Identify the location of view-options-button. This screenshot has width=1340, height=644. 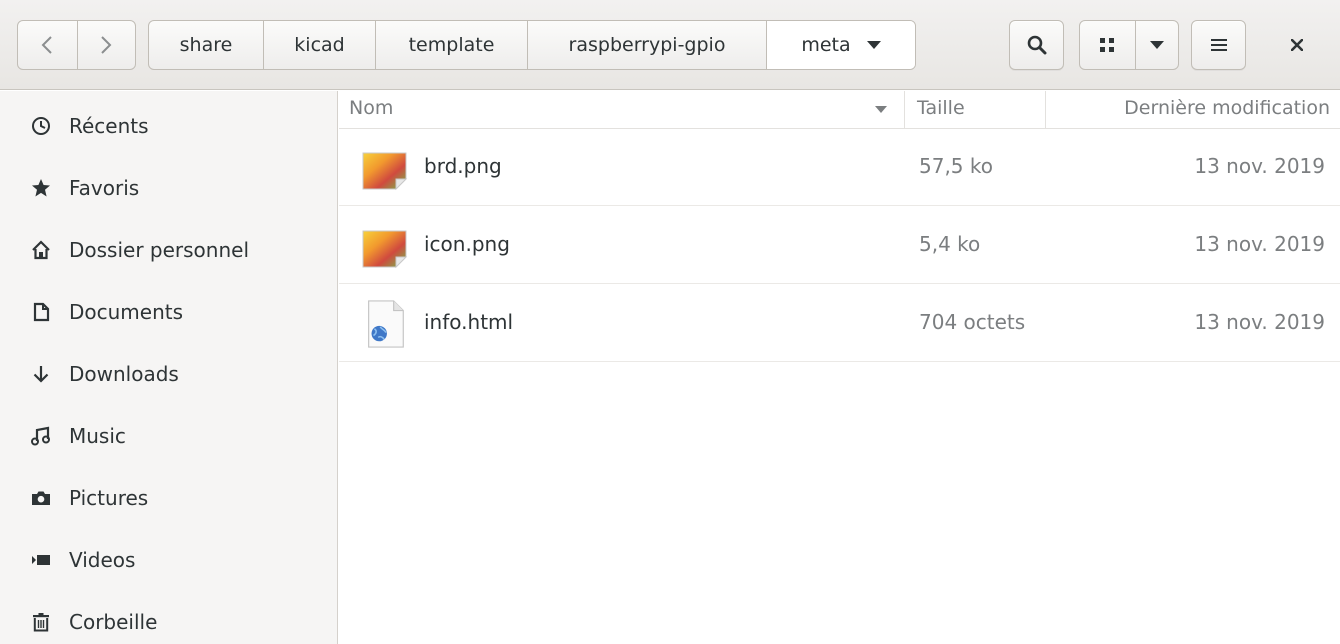
(1156, 45).